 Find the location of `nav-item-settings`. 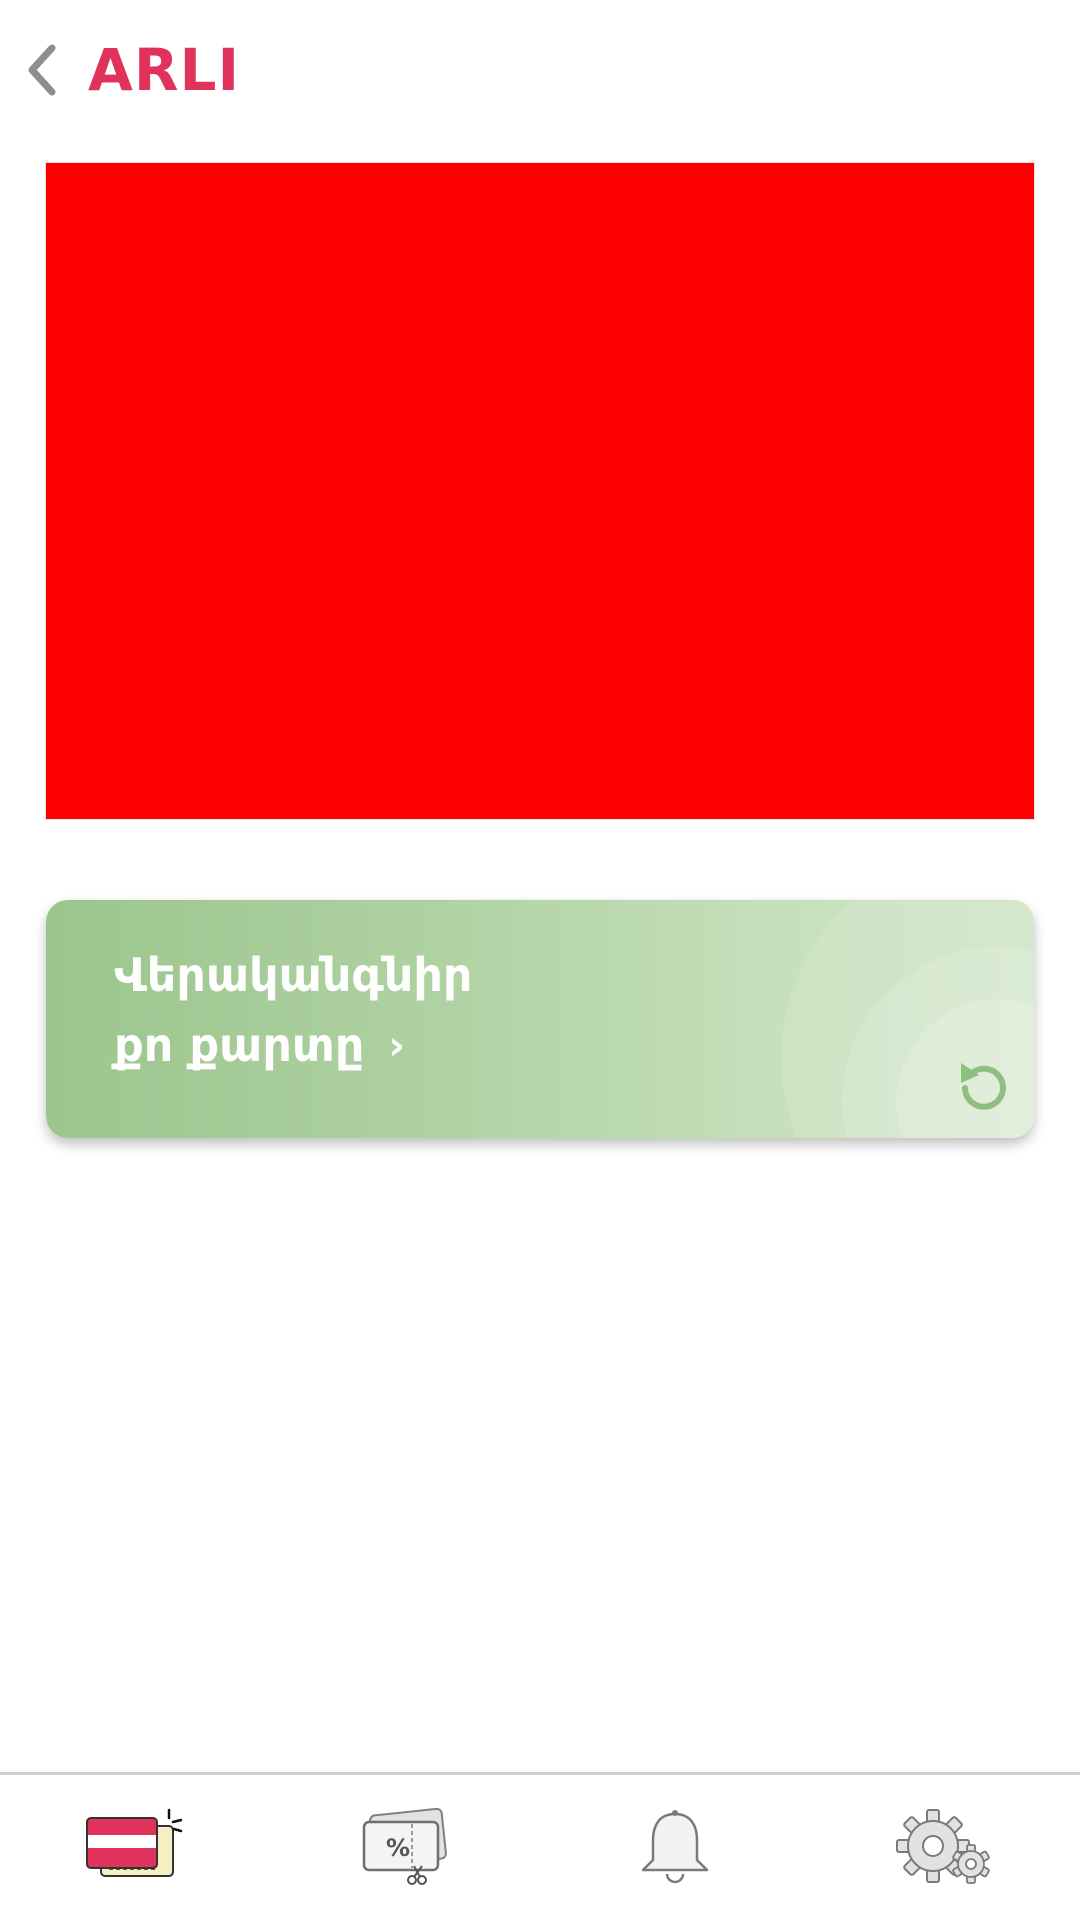

nav-item-settings is located at coordinates (945, 1847).